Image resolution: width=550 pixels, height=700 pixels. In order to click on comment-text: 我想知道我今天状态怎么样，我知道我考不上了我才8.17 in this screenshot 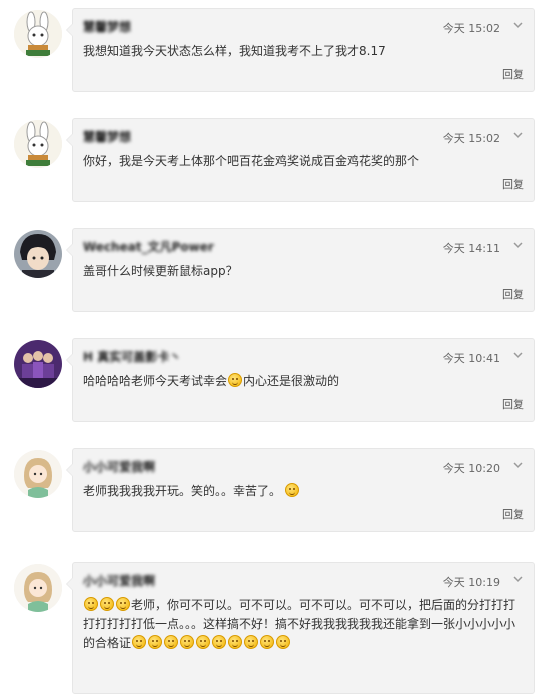, I will do `click(234, 51)`.